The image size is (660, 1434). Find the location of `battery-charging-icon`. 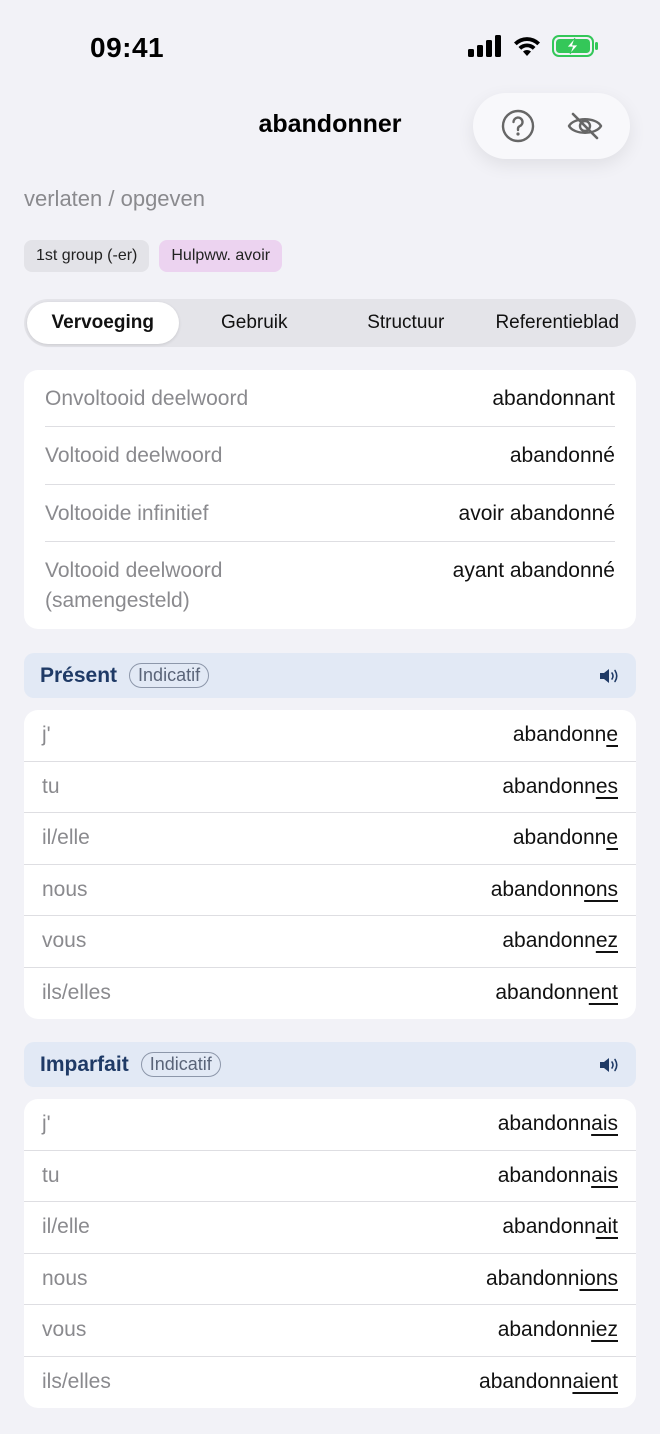

battery-charging-icon is located at coordinates (575, 46).